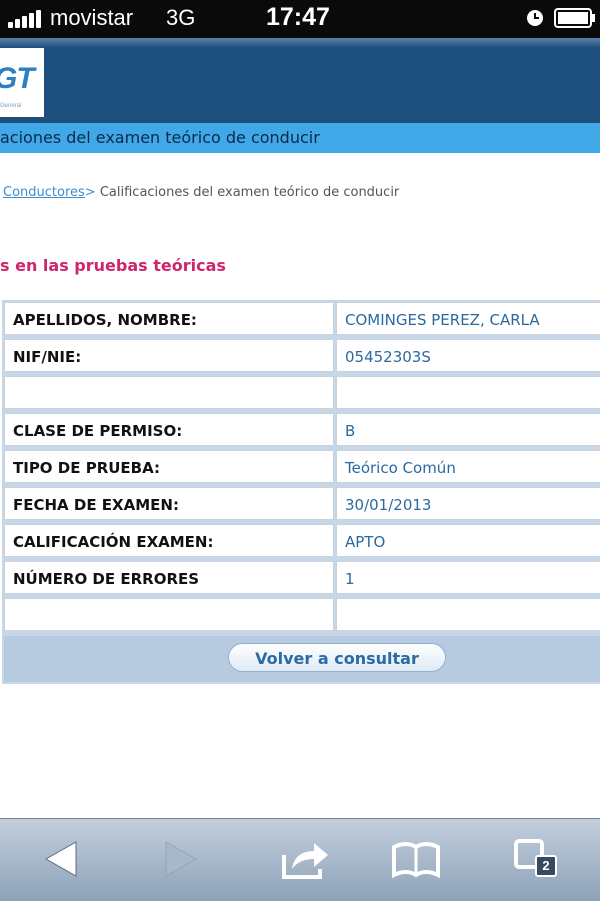  I want to click on carrier-name: movistar, so click(92, 17).